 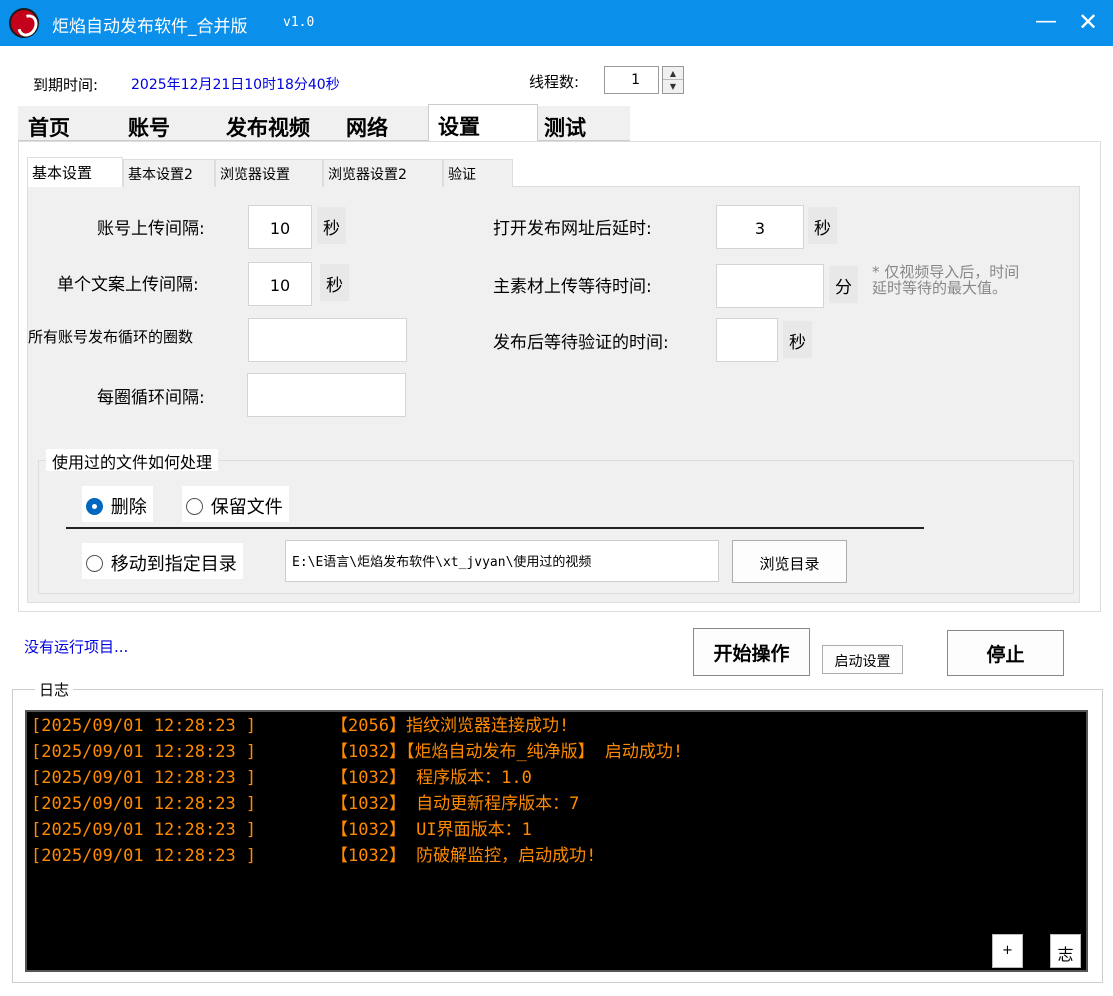 I want to click on log-entry: [2025/09/01 12:28:23 ] 【1032】 程序版本：1.0, so click(x=558, y=778).